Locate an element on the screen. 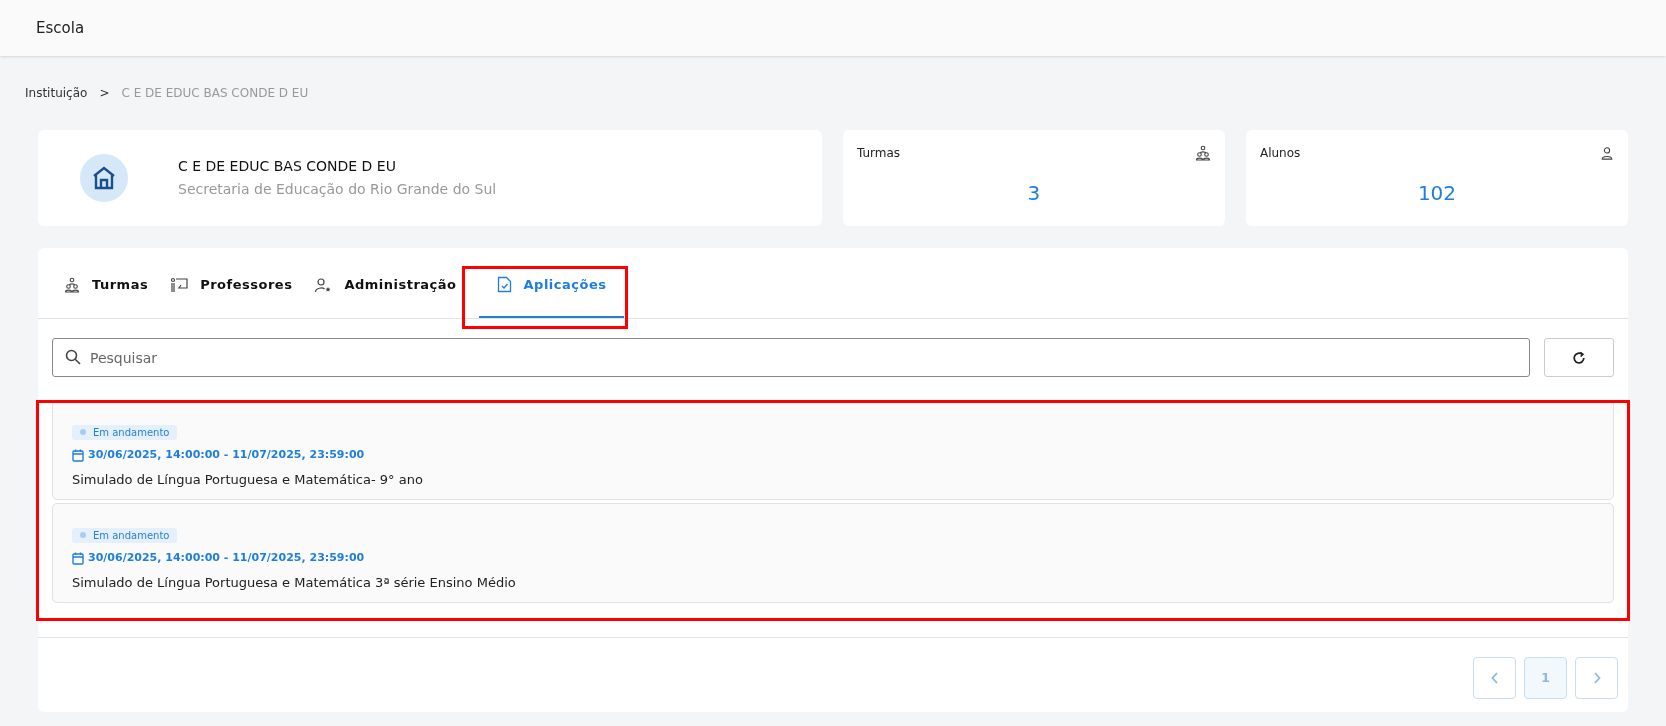  teacher-icon is located at coordinates (179, 284).